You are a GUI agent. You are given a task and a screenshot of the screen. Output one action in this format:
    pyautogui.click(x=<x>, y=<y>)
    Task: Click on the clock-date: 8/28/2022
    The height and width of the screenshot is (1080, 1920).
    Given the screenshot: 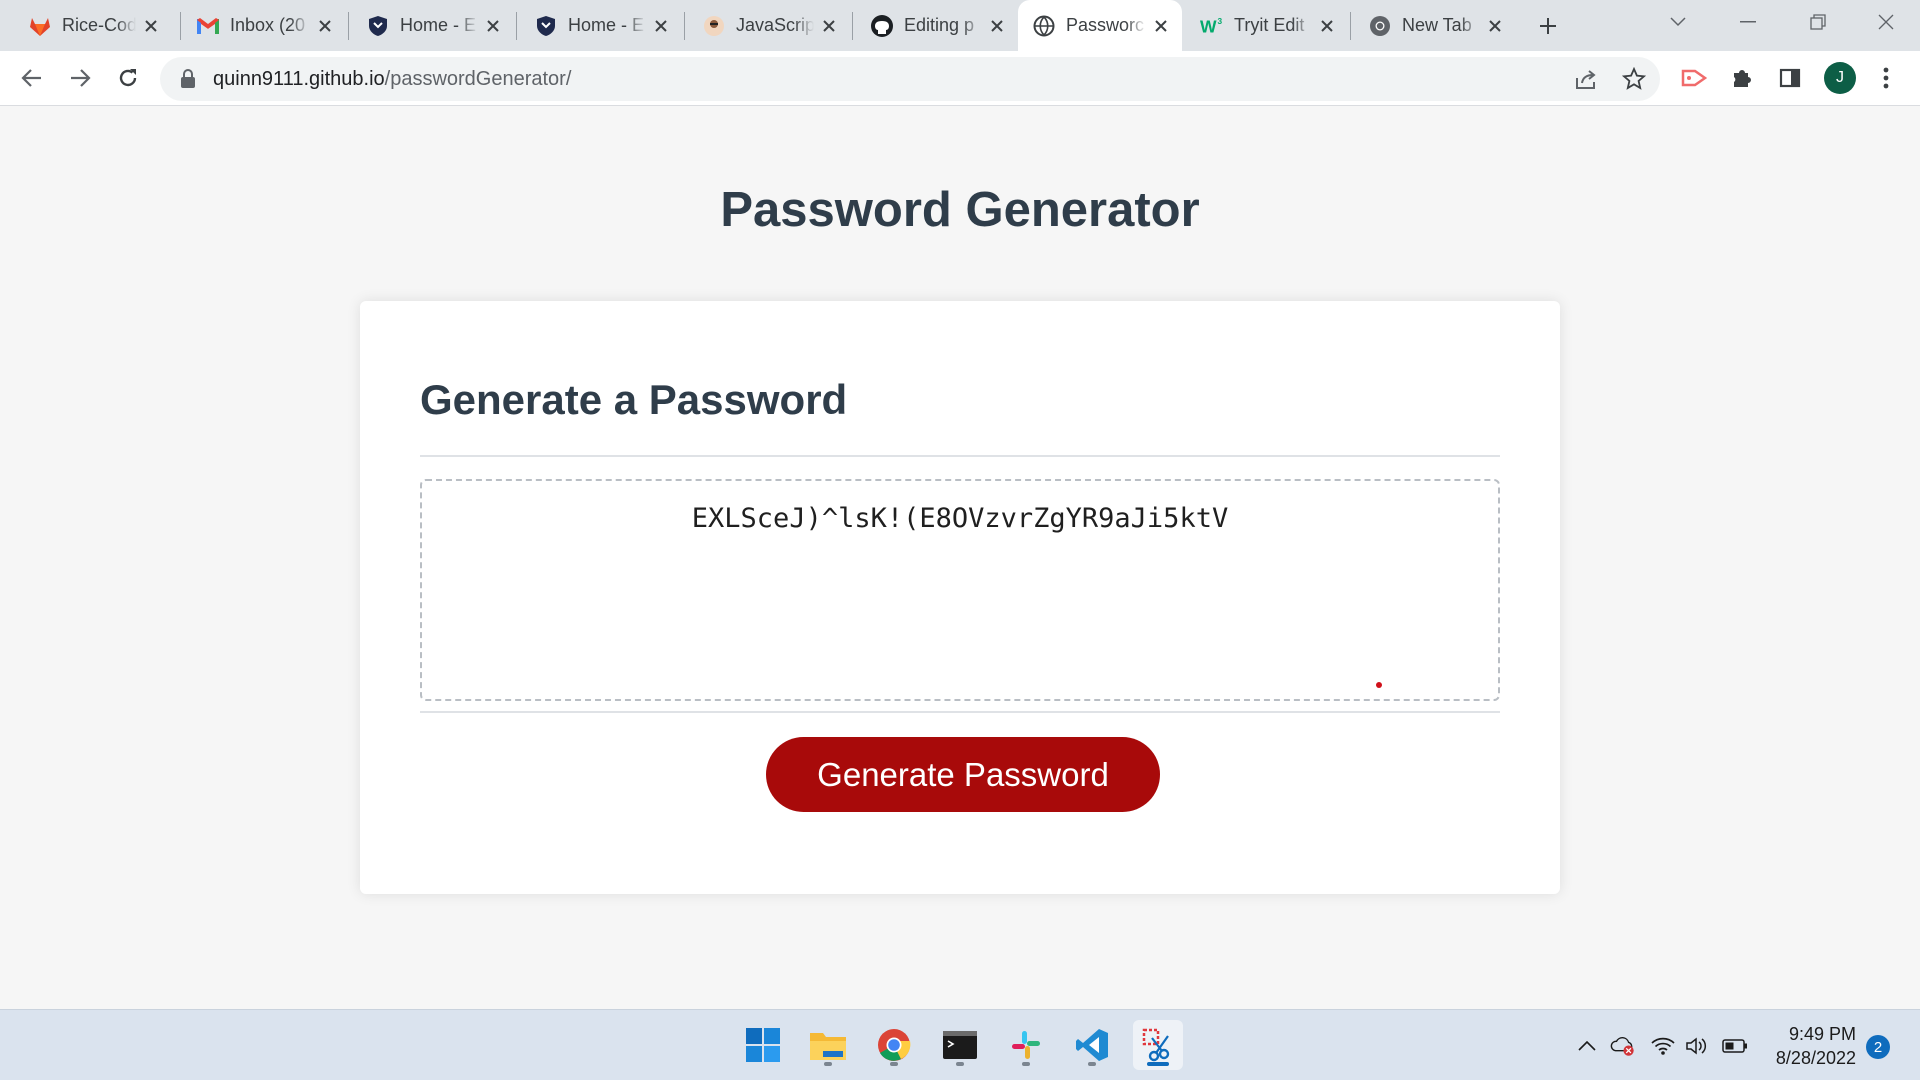 What is the action you would take?
    pyautogui.click(x=1815, y=1058)
    